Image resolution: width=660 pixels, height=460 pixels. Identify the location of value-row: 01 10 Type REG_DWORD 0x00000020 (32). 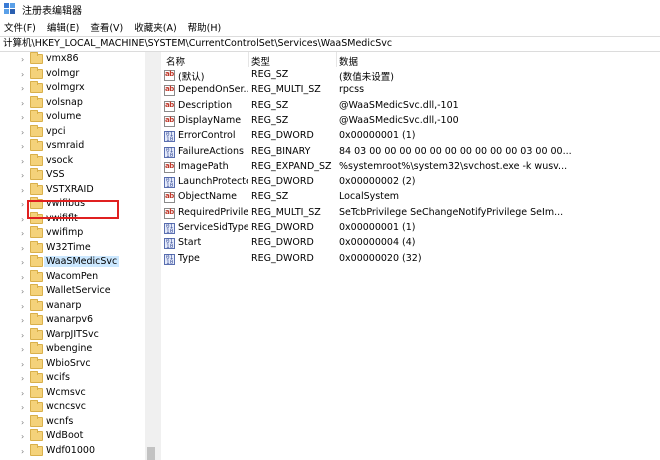
(410, 259).